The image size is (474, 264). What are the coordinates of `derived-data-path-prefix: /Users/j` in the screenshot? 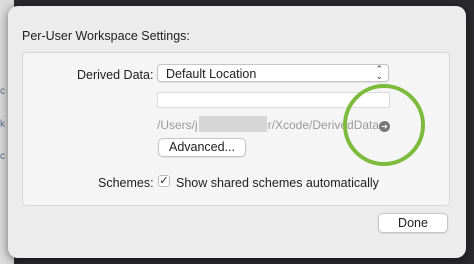 It's located at (177, 125).